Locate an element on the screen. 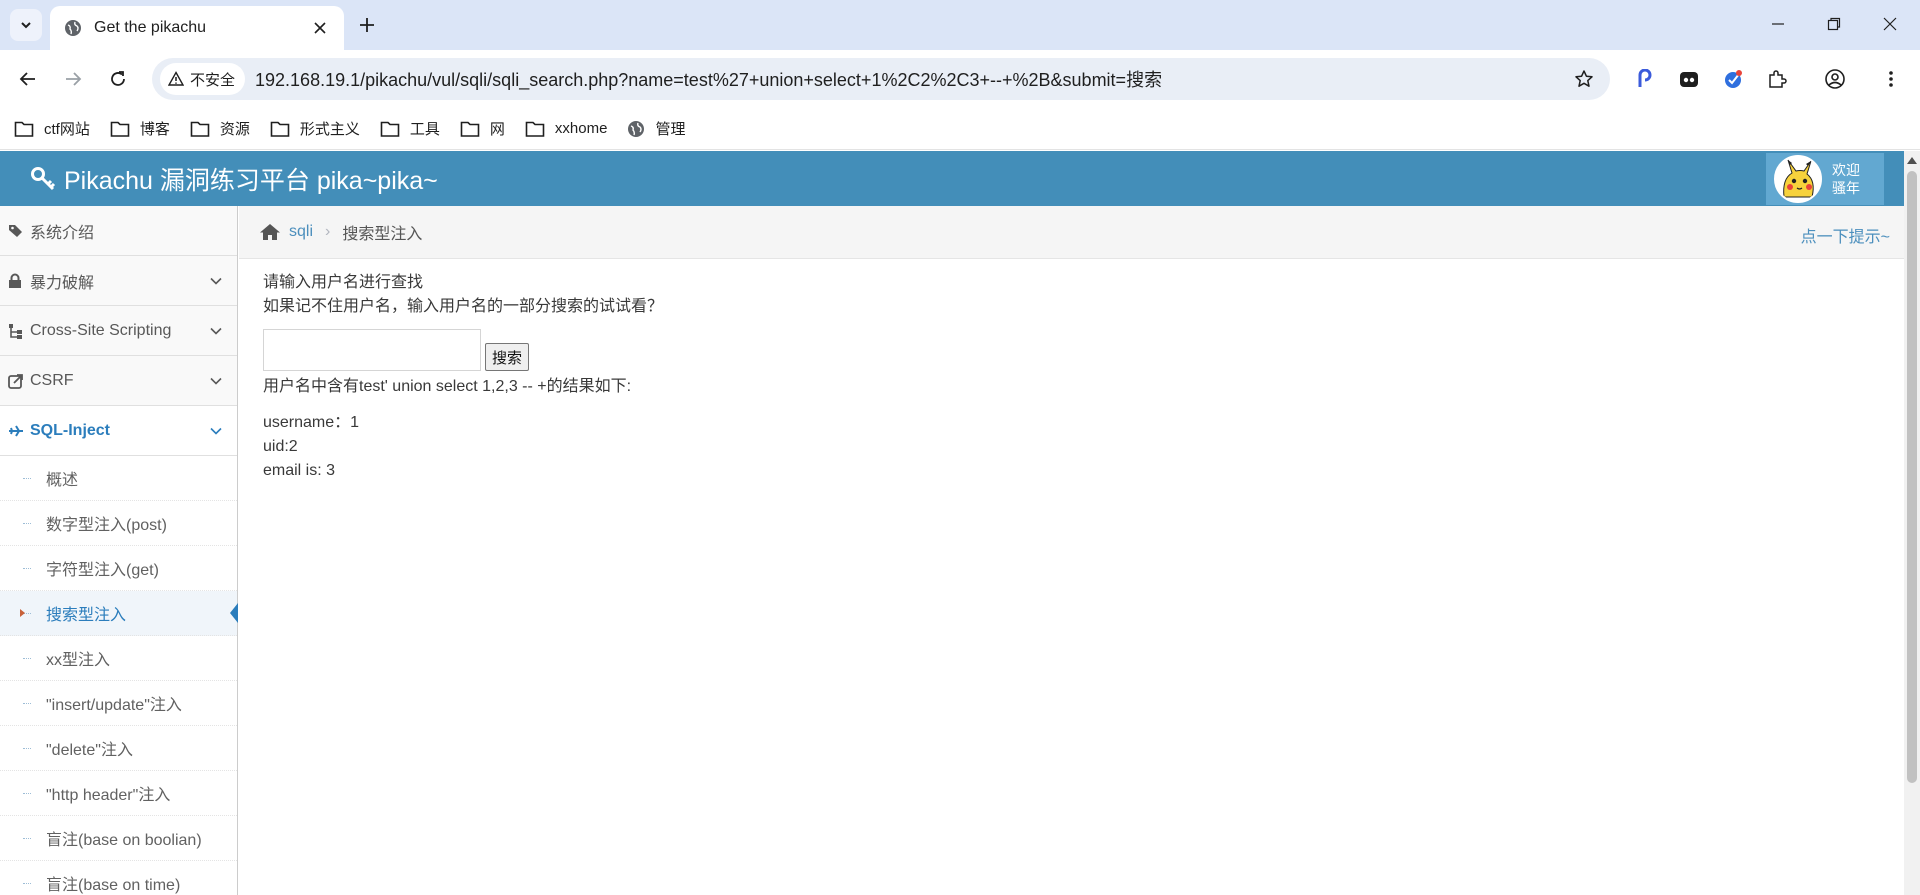 The width and height of the screenshot is (1920, 895). sidebar-item-bruteforce: 暴力破解 is located at coordinates (118, 281).